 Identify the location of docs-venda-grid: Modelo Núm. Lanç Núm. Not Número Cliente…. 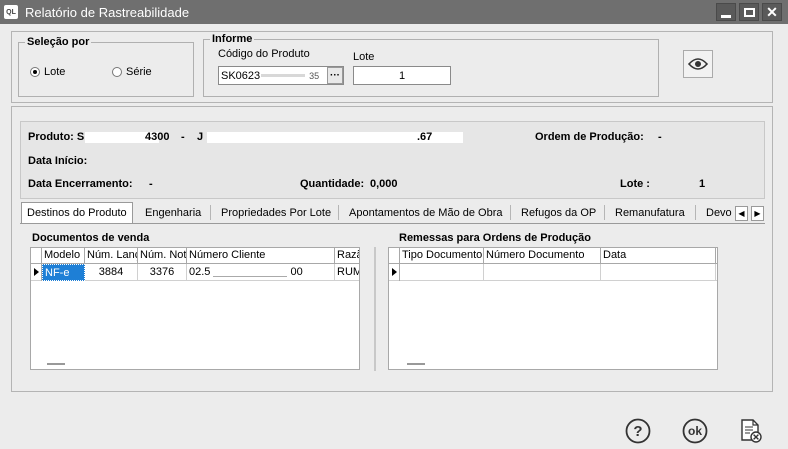
(195, 308).